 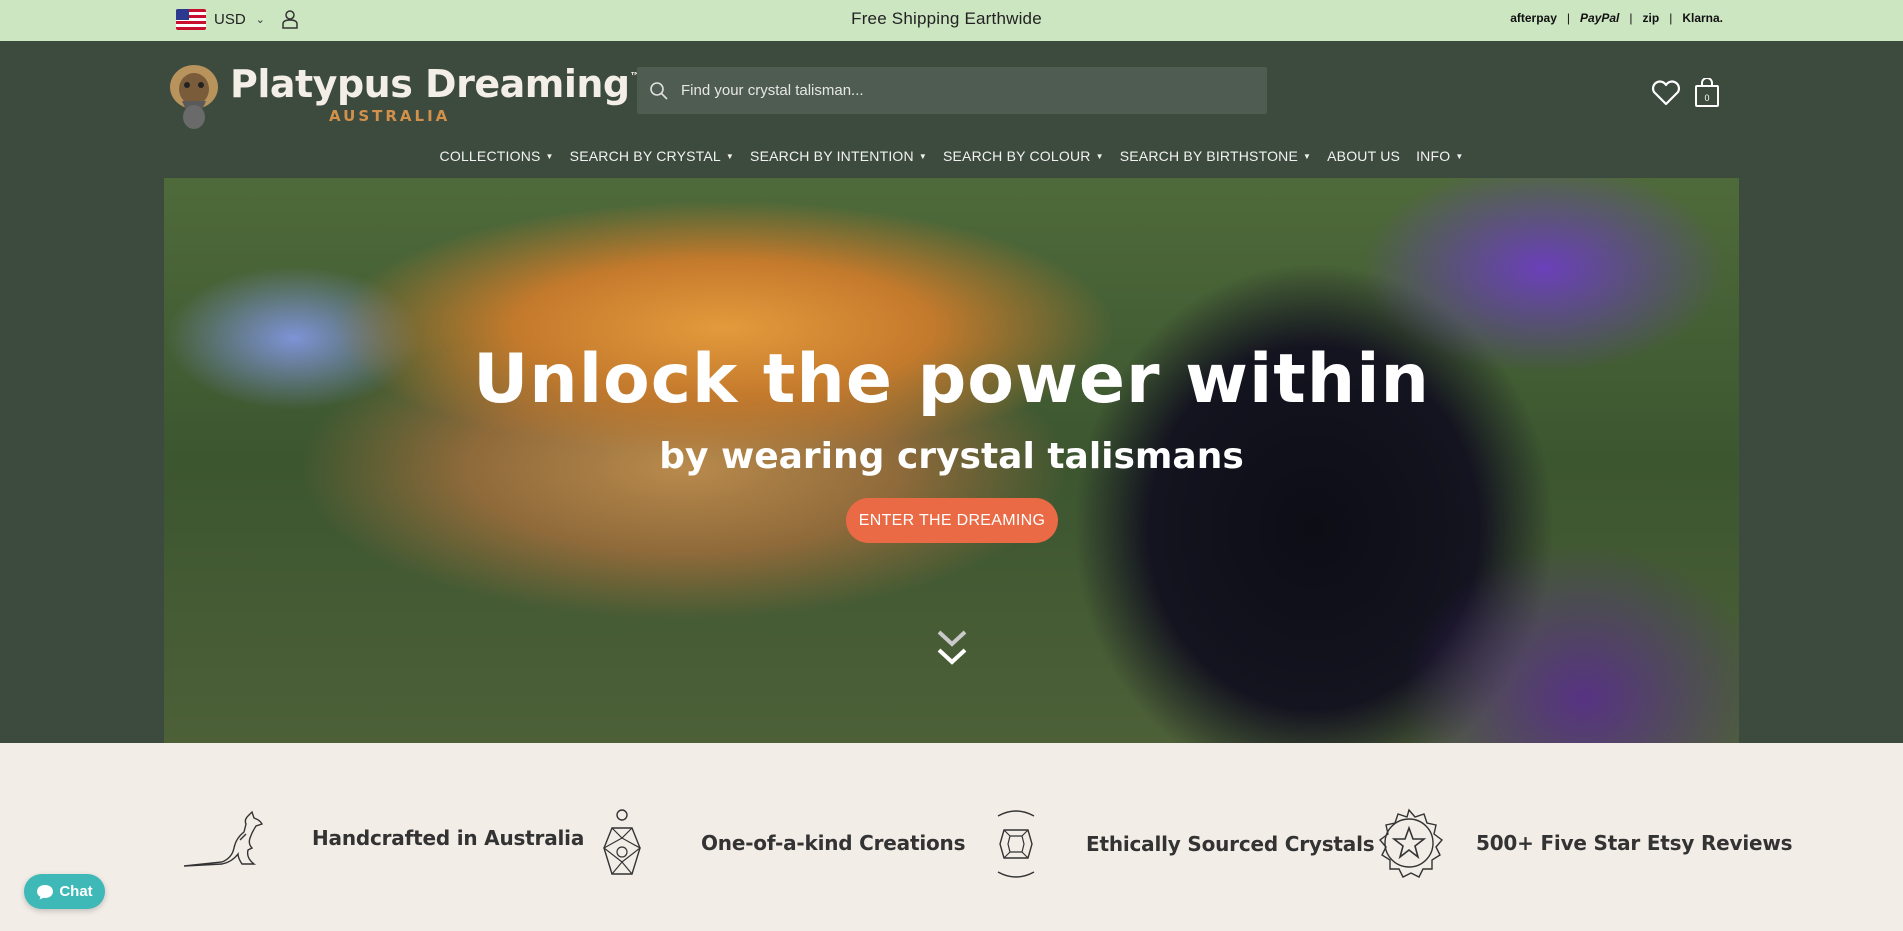 I want to click on chat-label: Chat, so click(x=76, y=891).